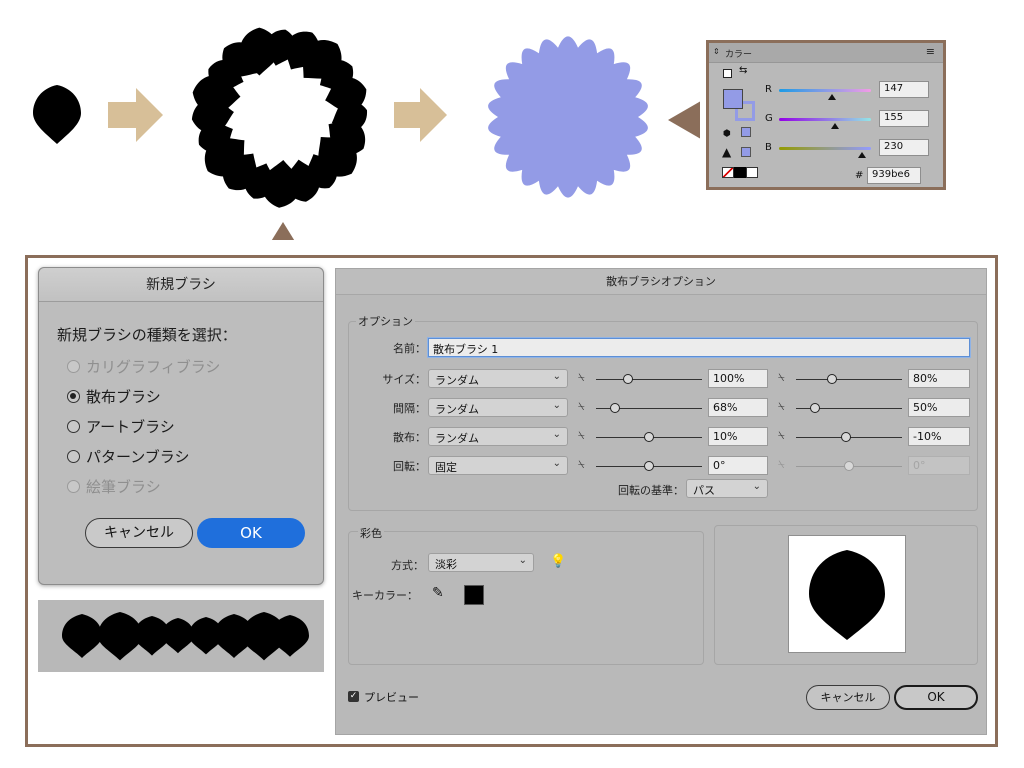 This screenshot has height=768, width=1024. I want to click on preview-checkbox: ✓, so click(353, 696).